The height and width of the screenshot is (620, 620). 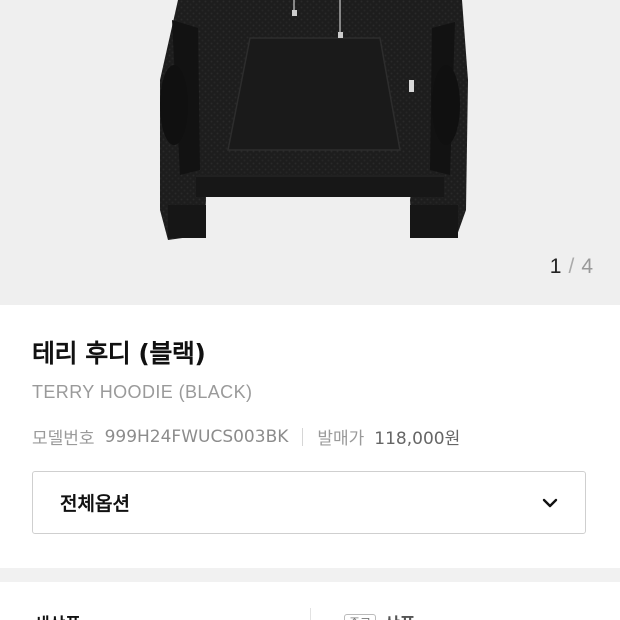 I want to click on image-counter: 1/4, so click(x=572, y=267).